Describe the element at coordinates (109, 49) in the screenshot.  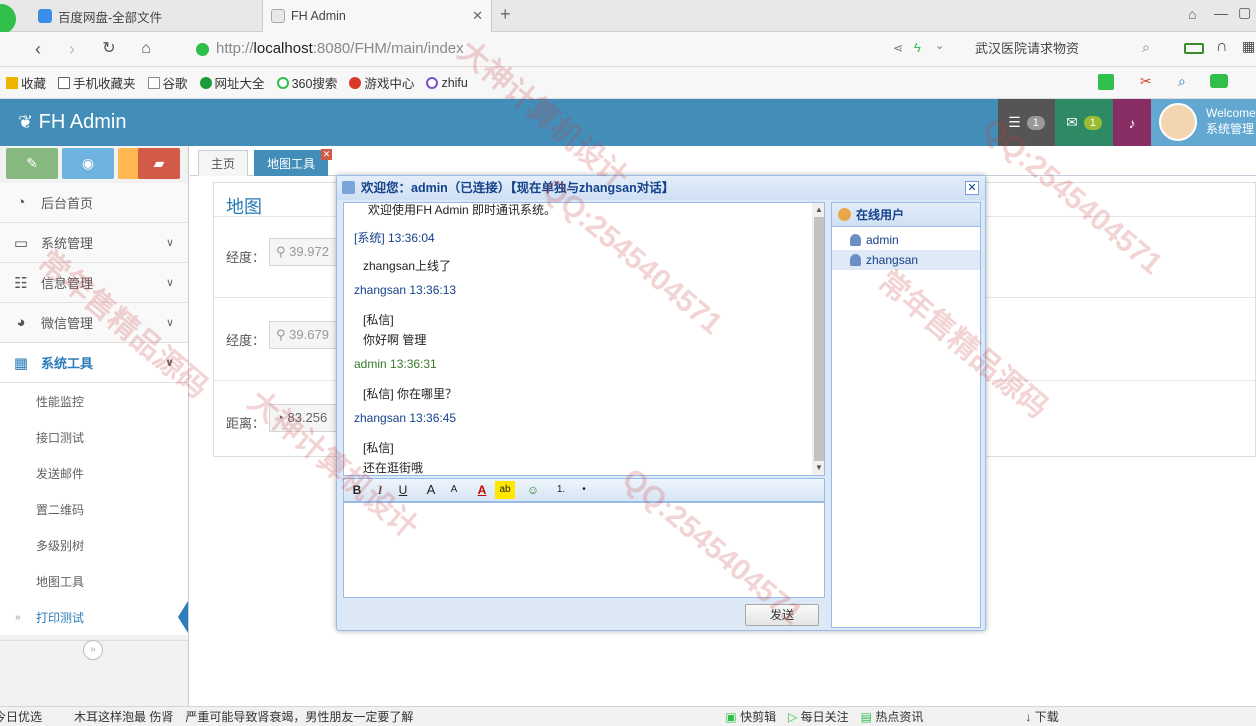
I see `refresh-icon: ↻` at that location.